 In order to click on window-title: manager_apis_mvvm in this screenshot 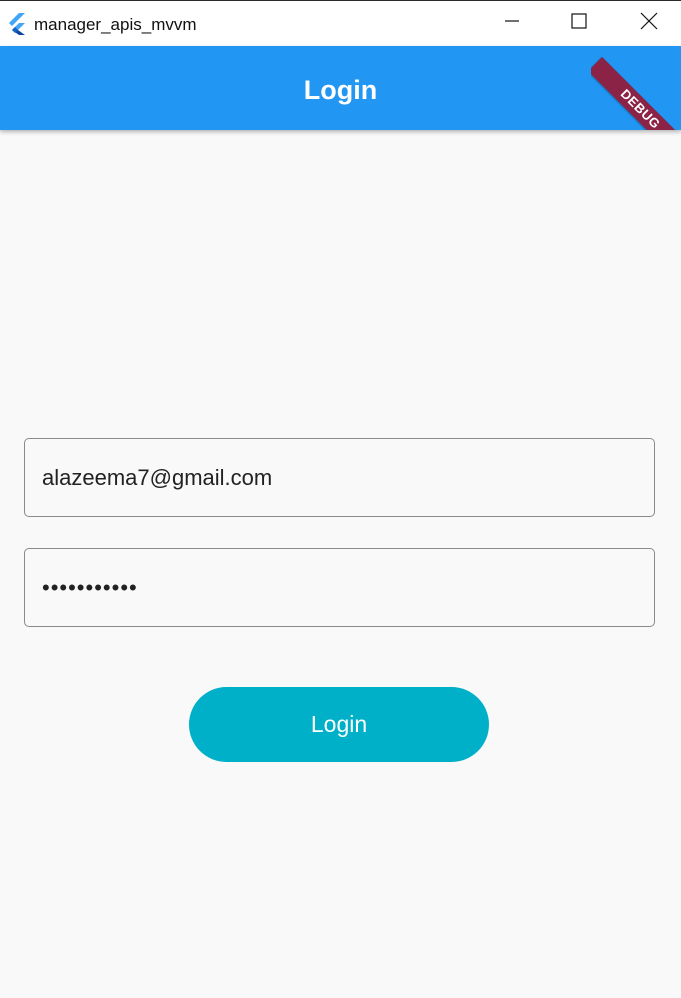, I will do `click(115, 24)`.